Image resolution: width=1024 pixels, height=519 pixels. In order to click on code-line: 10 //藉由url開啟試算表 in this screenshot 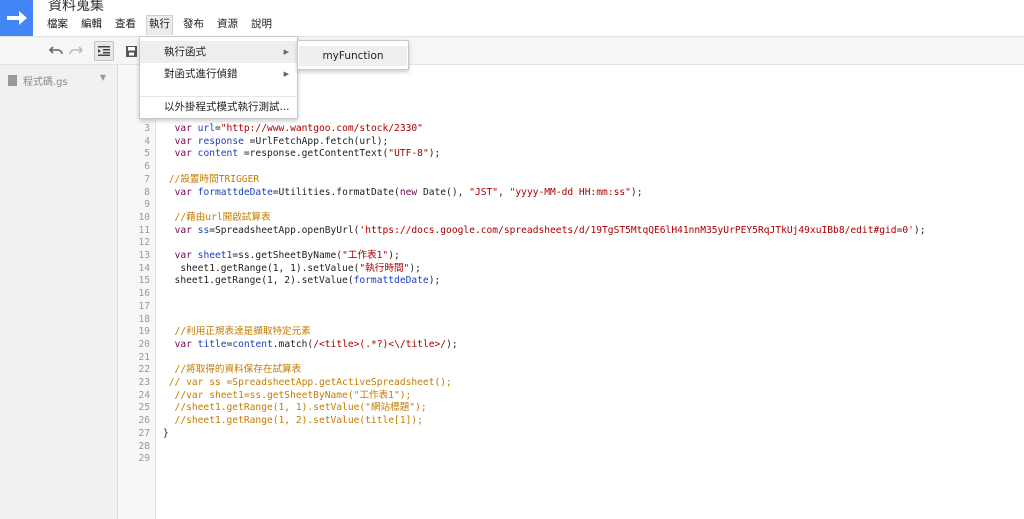, I will do `click(568, 218)`.